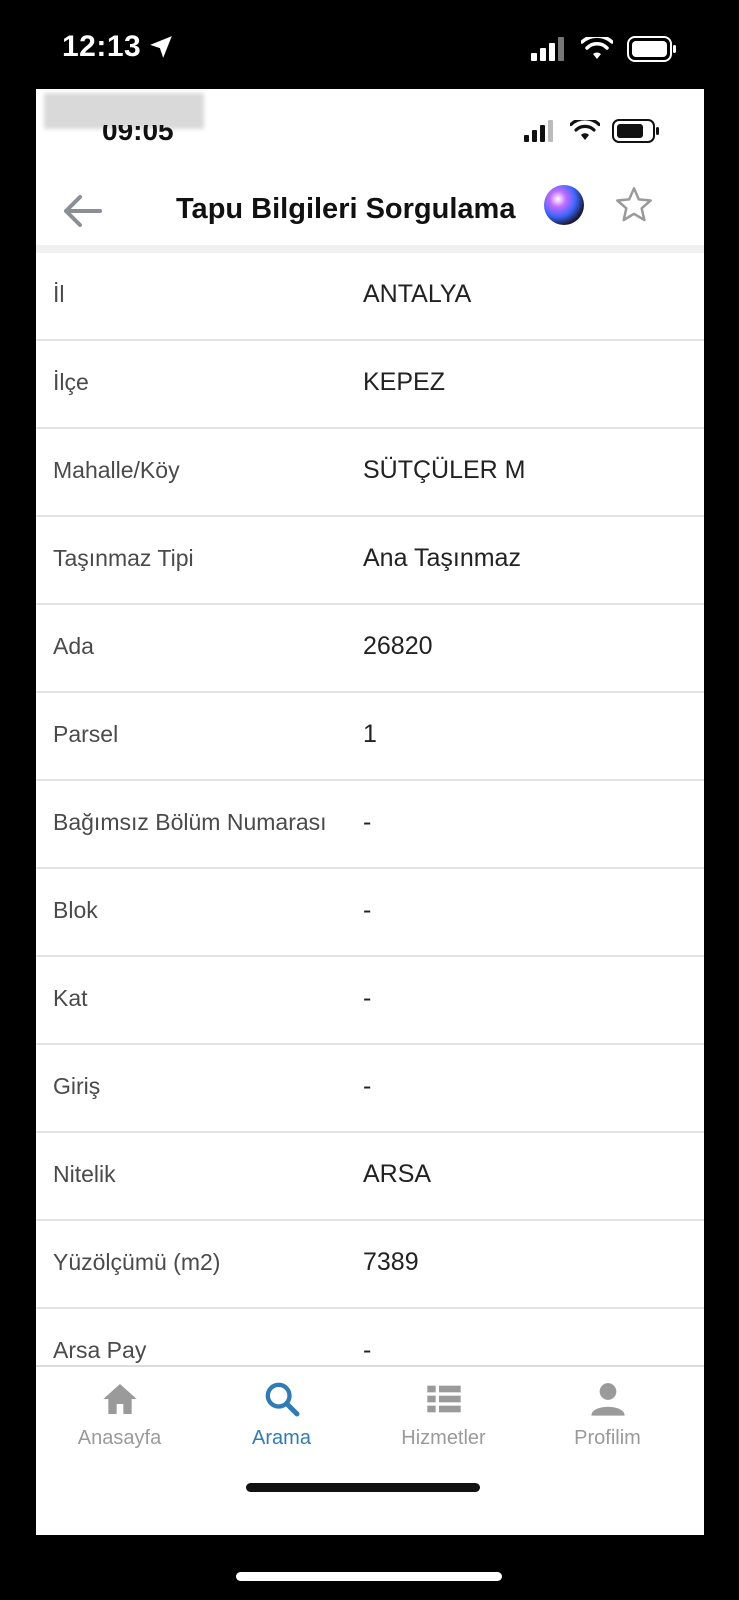 The image size is (739, 1600). I want to click on search-icon, so click(282, 1399).